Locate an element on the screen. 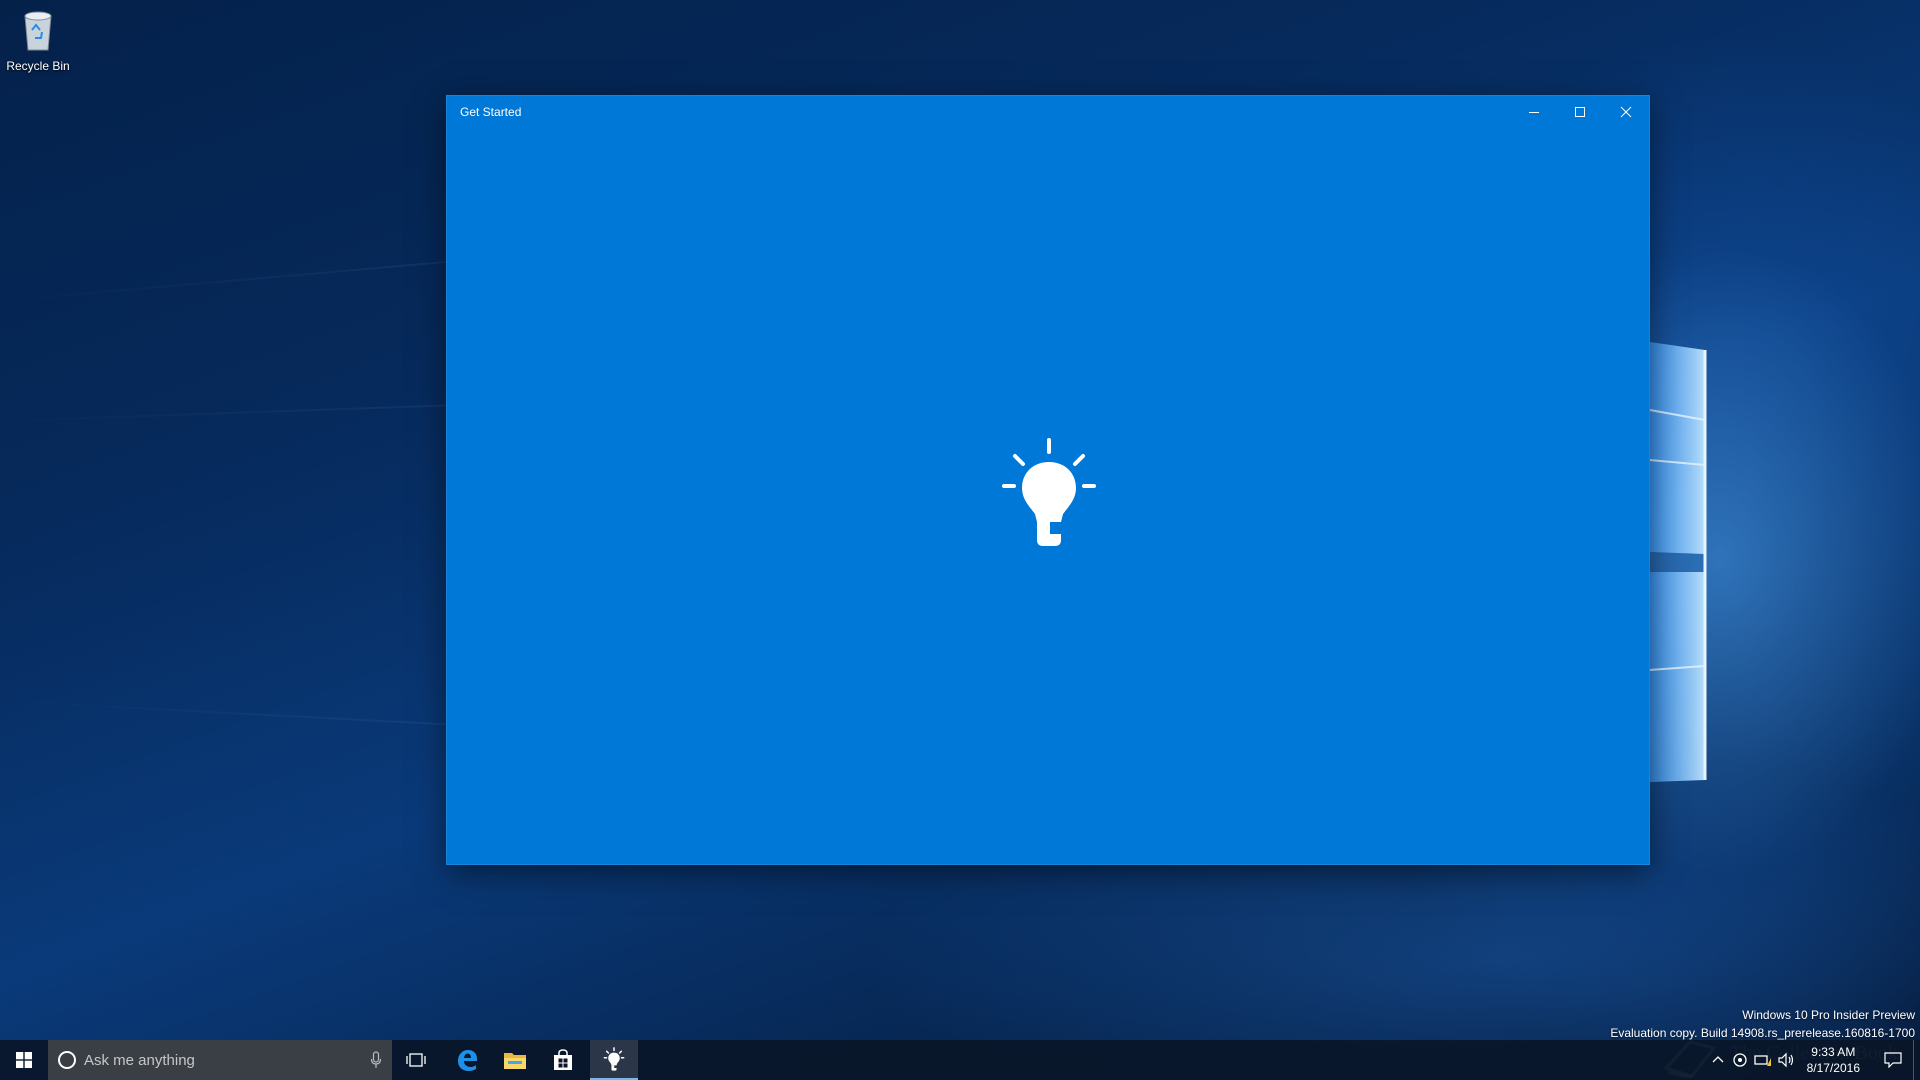 Image resolution: width=1920 pixels, height=1080 pixels. close-icon is located at coordinates (1626, 112).